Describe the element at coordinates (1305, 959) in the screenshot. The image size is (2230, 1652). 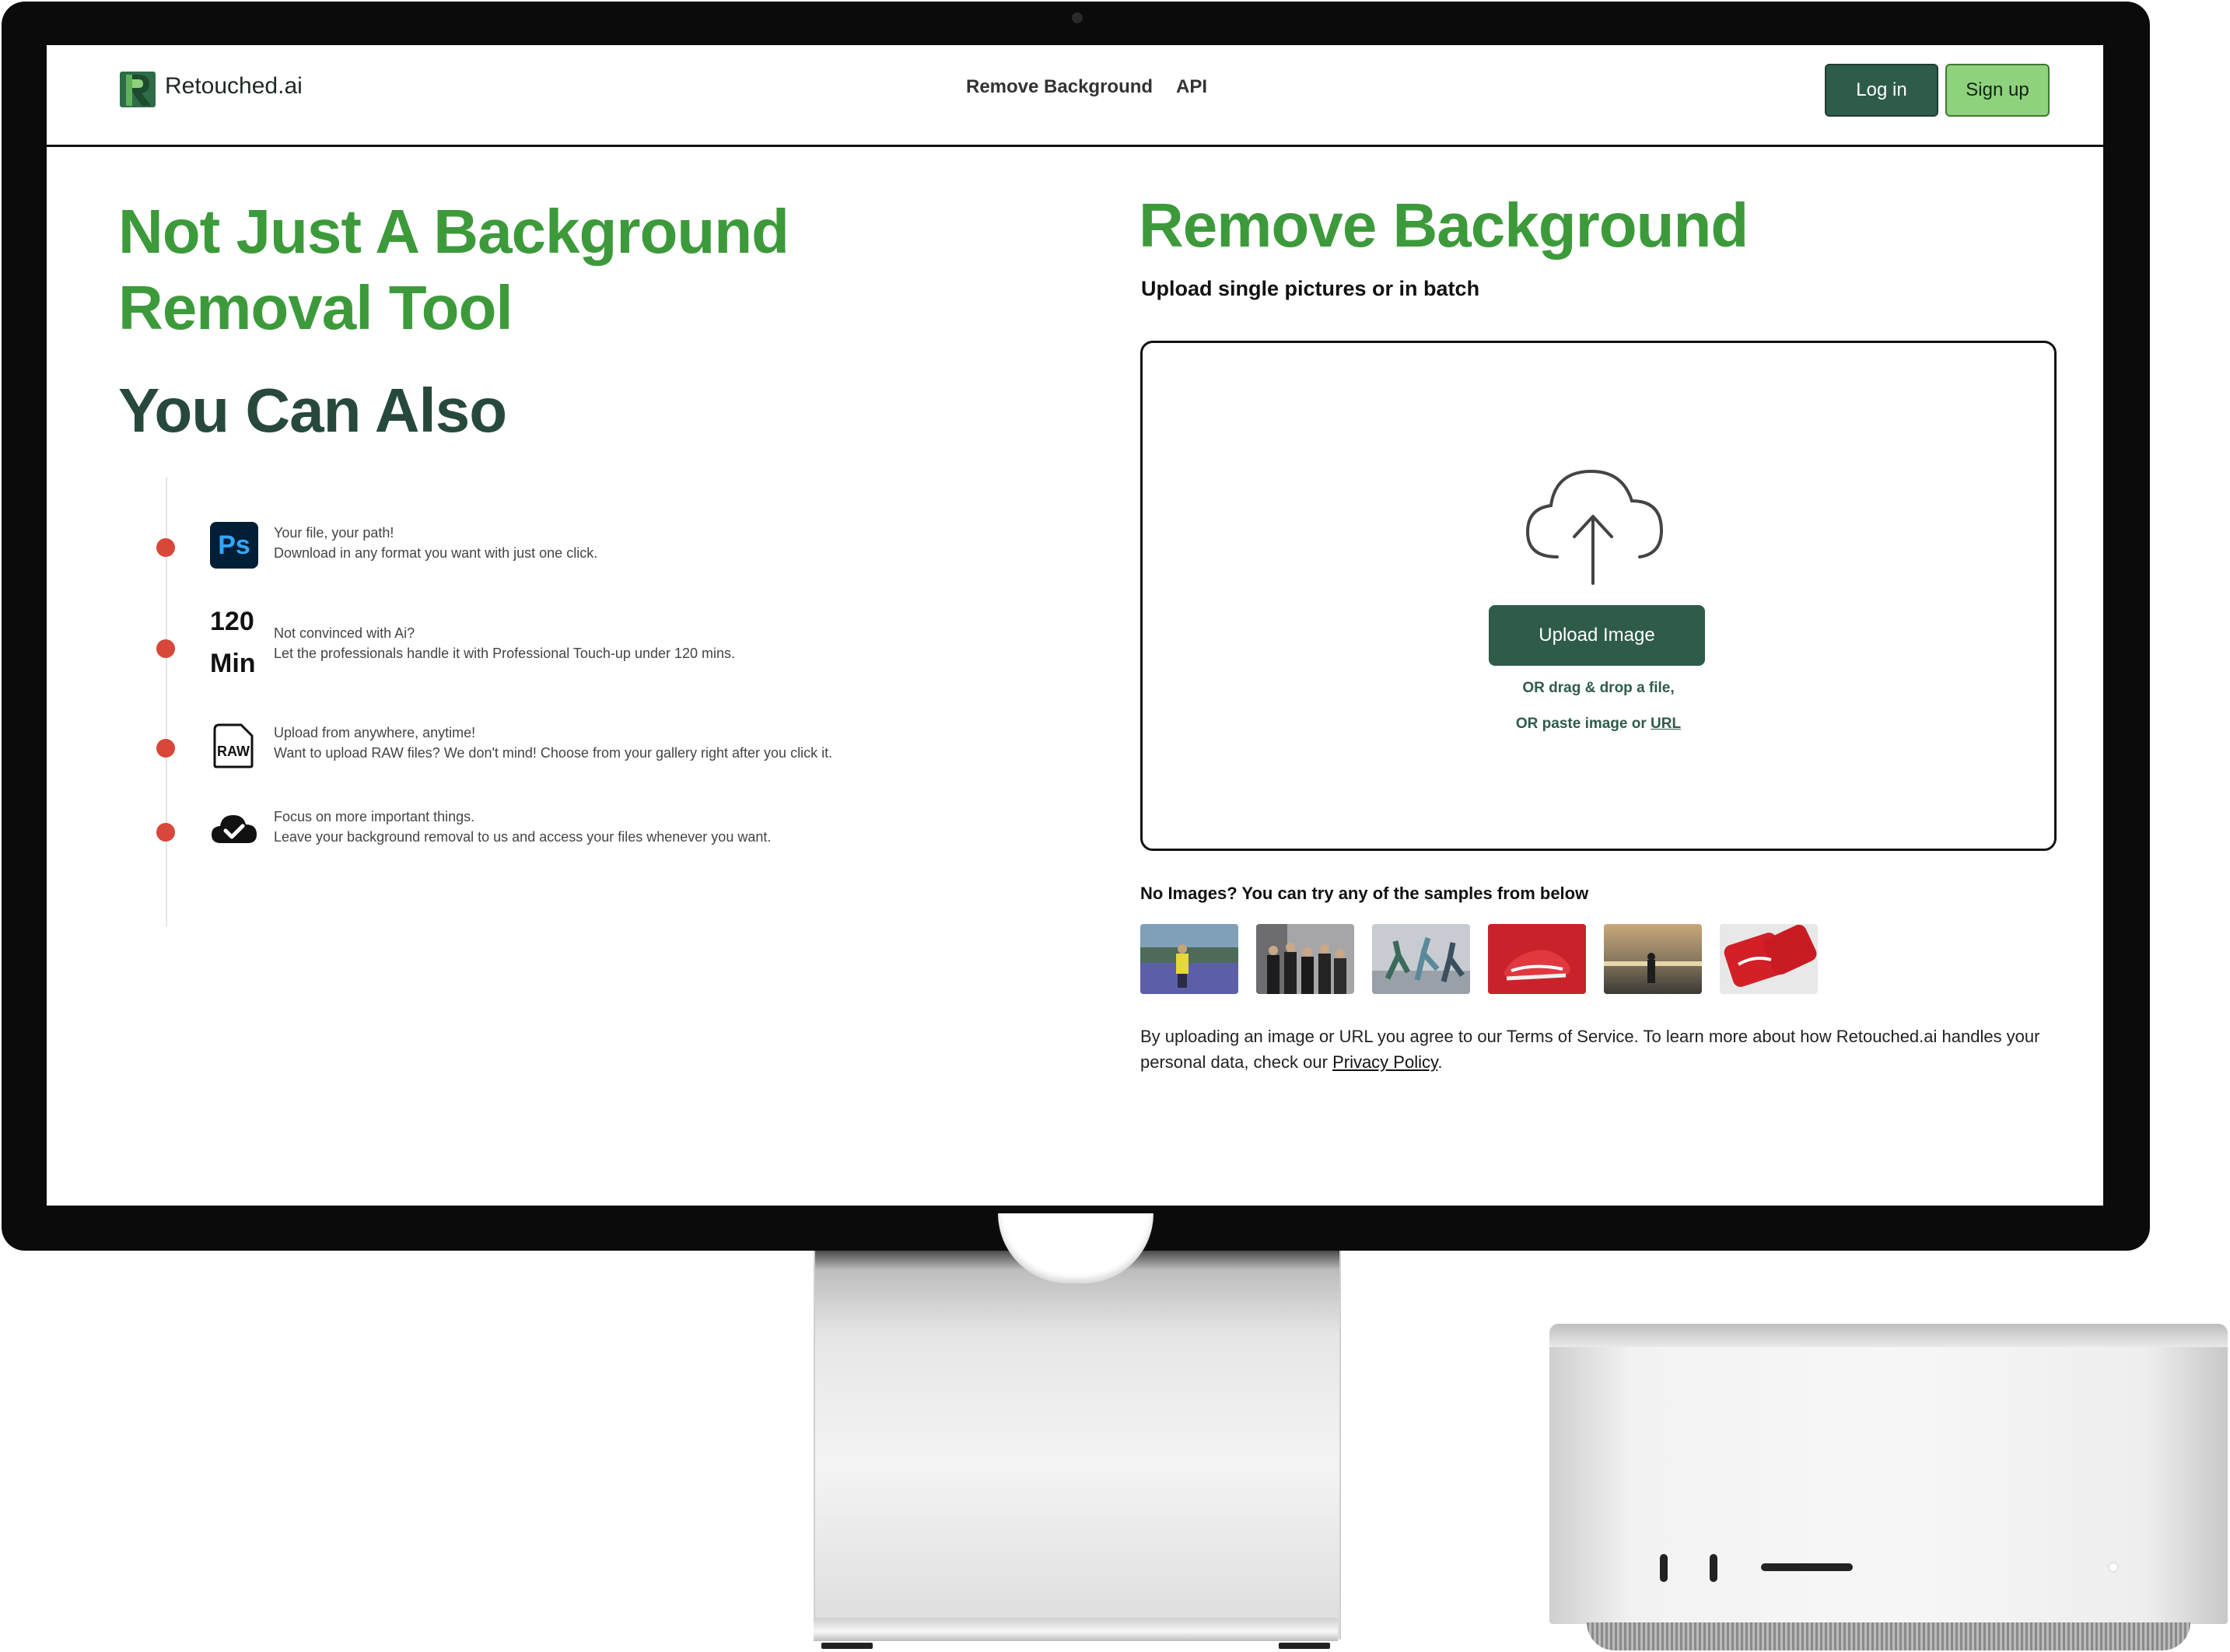
I see `sample-thumbnail-group-men` at that location.